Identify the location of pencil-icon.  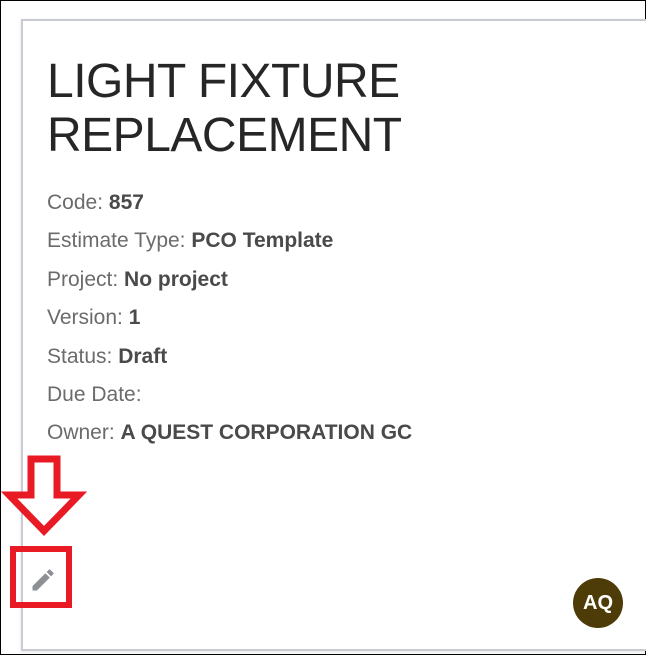
(43, 580).